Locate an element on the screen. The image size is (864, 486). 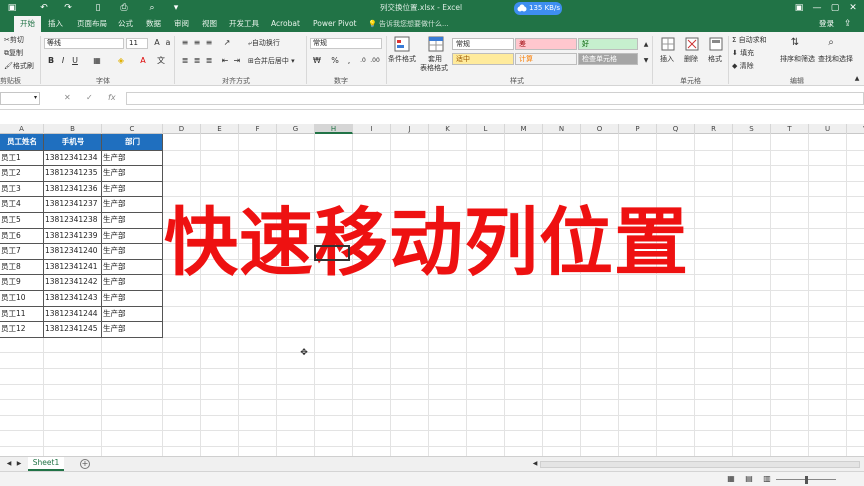
save-icon: ▣ is located at coordinates (12, 8).